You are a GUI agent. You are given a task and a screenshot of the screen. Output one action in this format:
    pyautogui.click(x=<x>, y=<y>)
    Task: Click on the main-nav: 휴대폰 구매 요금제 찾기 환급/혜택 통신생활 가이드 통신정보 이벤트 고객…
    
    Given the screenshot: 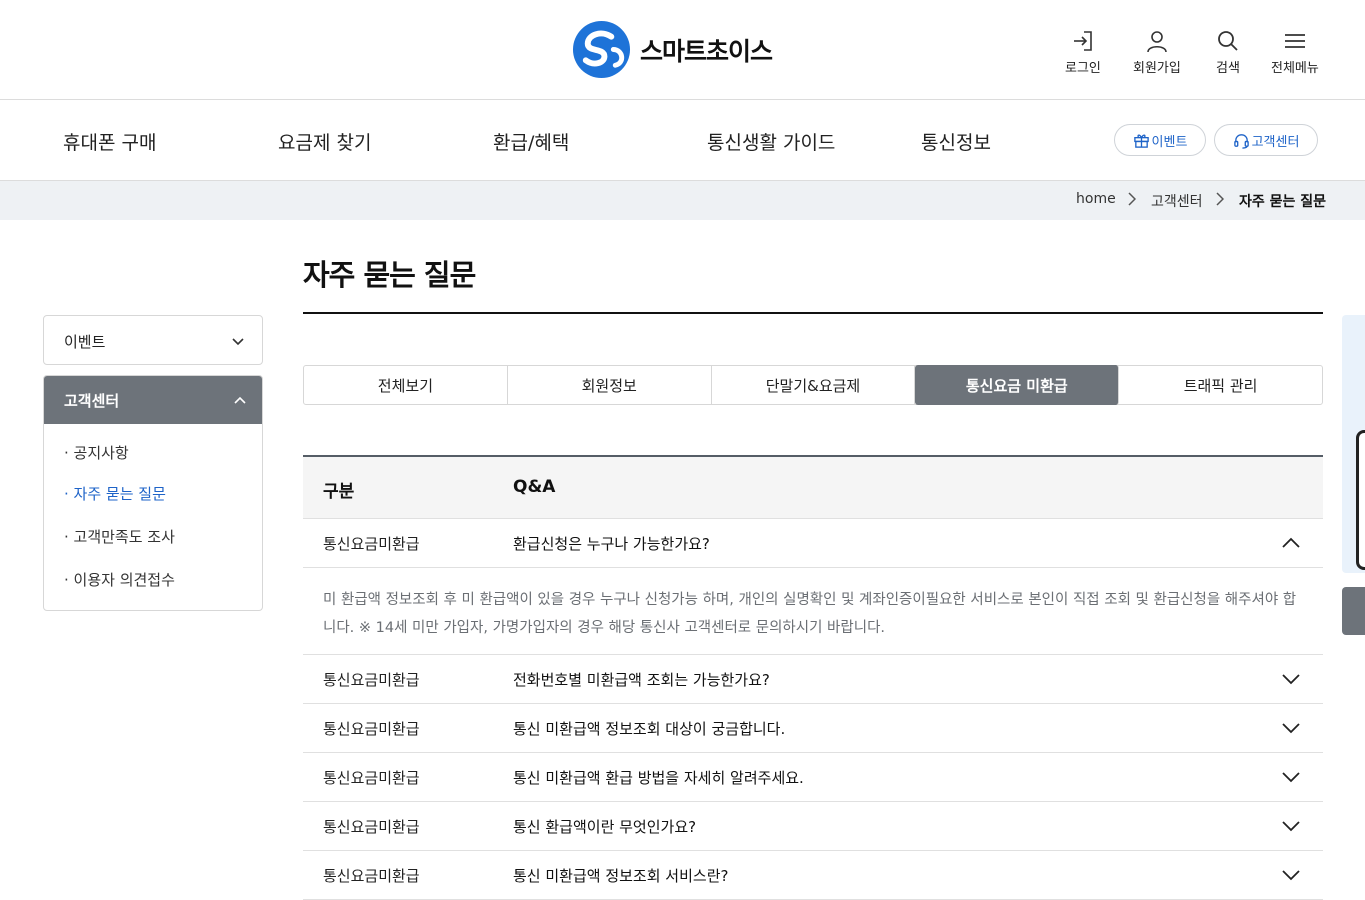 What is the action you would take?
    pyautogui.click(x=682, y=140)
    